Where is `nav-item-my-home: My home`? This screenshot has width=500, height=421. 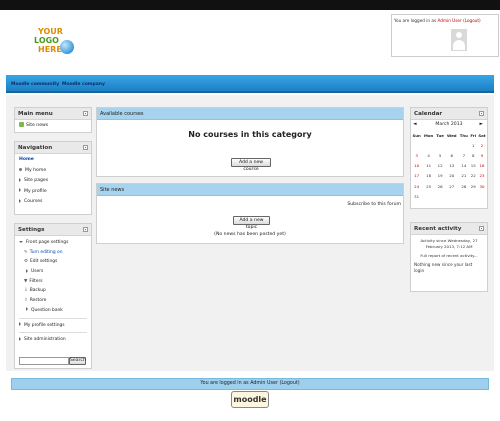
nav-item-my-home: My home is located at coordinates (53, 171).